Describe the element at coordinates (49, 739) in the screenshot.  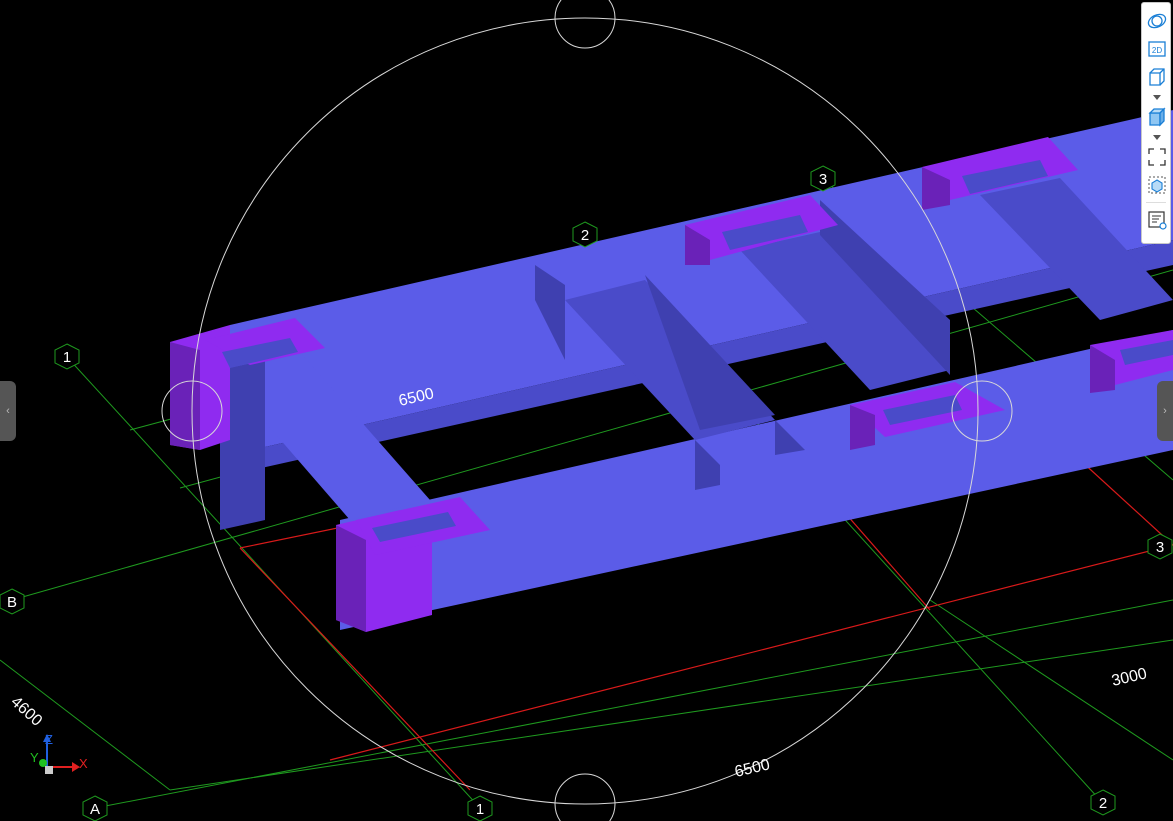
I see `axis-label-z: Z` at that location.